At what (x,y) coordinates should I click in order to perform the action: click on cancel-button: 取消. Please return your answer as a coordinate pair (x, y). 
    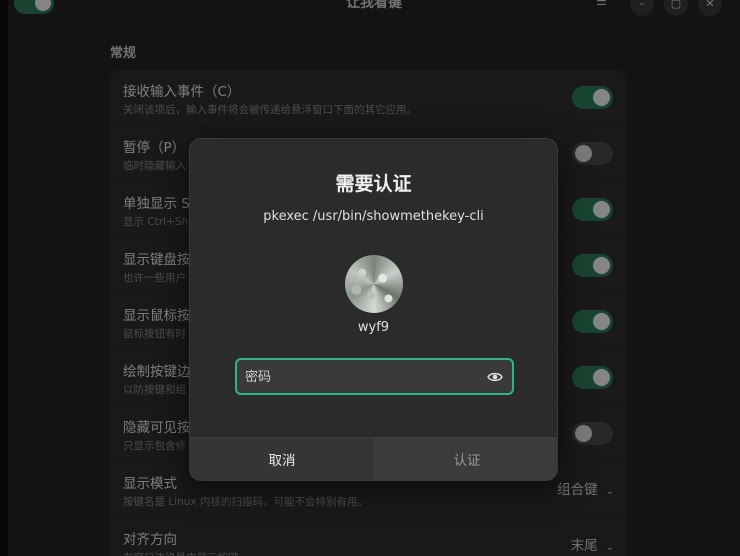
    Looking at the image, I should click on (282, 459).